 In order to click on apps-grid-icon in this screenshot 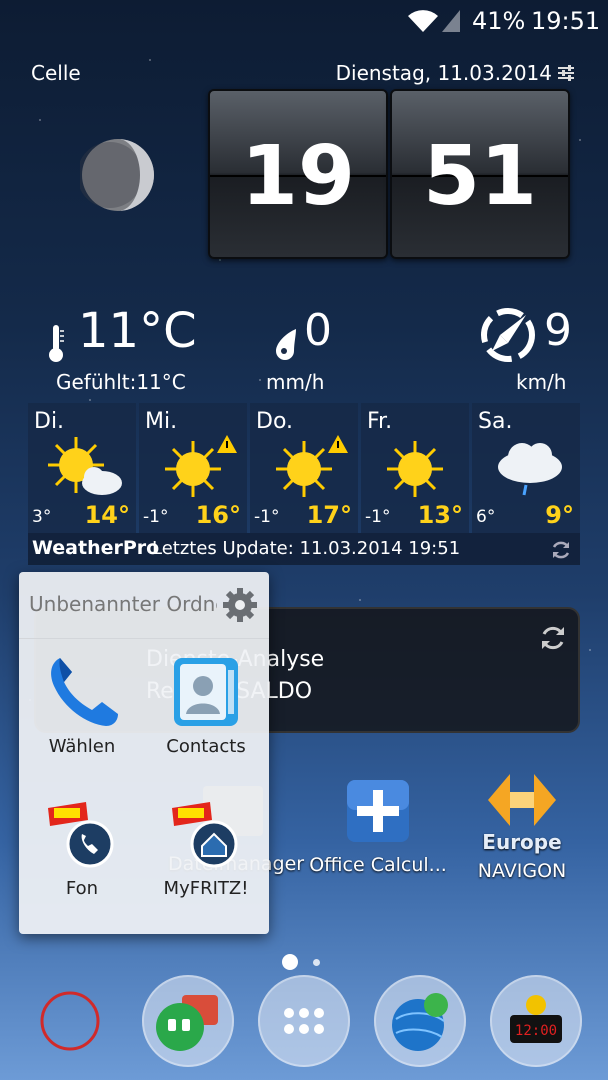, I will do `click(304, 1021)`.